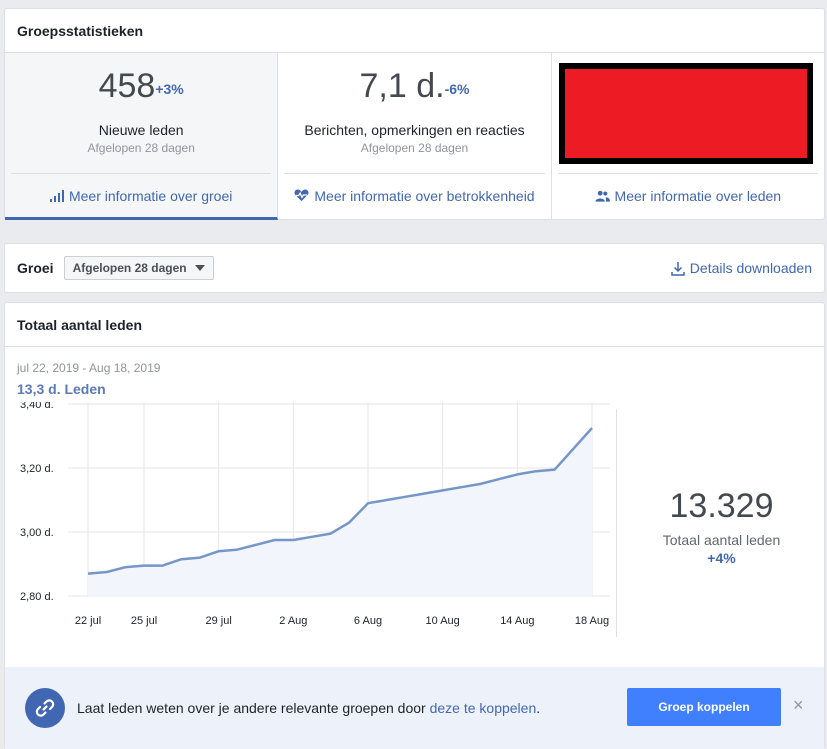 Image resolution: width=827 pixels, height=749 pixels. Describe the element at coordinates (721, 540) in the screenshot. I see `total-members-label: Totaal aantal leden` at that location.